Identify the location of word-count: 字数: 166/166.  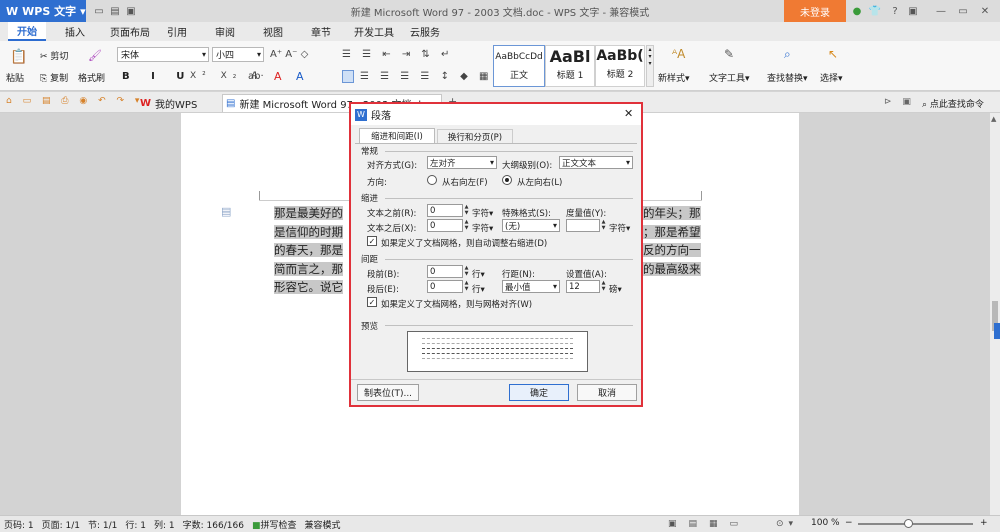
(213, 524).